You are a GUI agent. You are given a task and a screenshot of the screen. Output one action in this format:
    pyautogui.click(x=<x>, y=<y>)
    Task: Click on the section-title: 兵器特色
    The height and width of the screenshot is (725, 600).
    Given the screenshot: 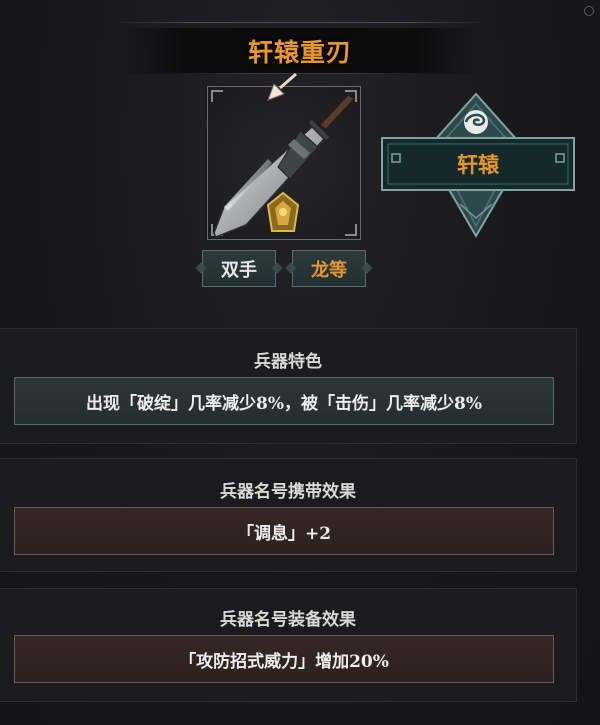 What is the action you would take?
    pyautogui.click(x=288, y=362)
    